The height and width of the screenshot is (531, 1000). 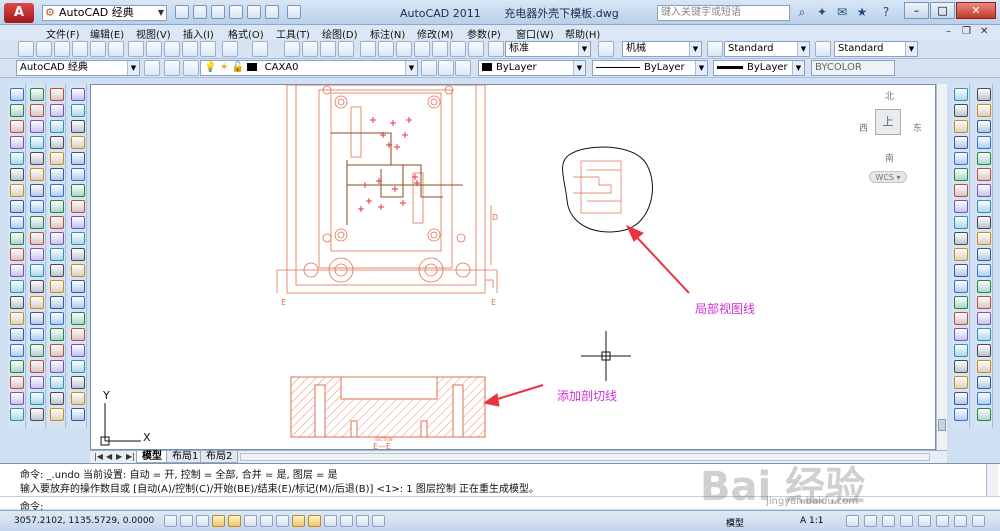 What do you see at coordinates (198, 33) in the screenshot?
I see `menu-insert: 插入(I)` at bounding box center [198, 33].